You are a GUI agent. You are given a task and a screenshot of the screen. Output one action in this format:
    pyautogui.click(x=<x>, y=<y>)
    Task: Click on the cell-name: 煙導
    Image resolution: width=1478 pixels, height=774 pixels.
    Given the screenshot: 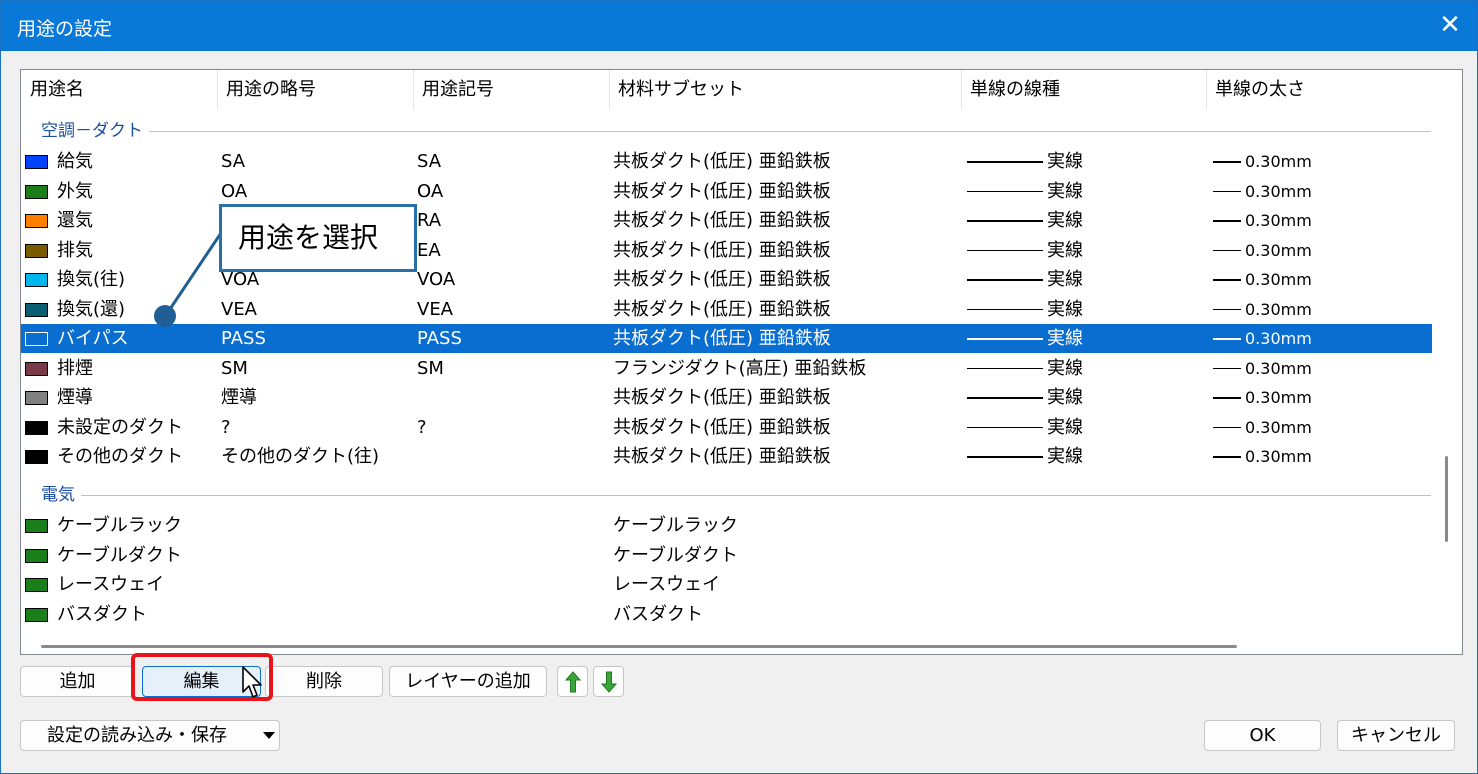 What is the action you would take?
    pyautogui.click(x=75, y=397)
    